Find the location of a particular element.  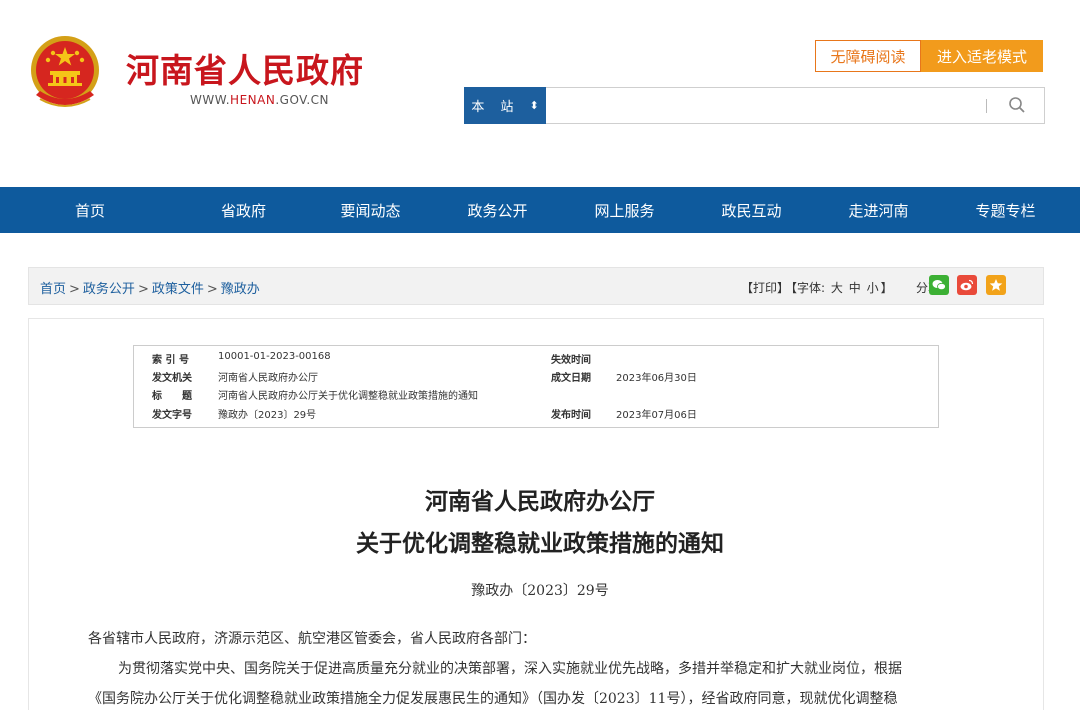

meta-written-label: 成文日期 is located at coordinates (571, 378).